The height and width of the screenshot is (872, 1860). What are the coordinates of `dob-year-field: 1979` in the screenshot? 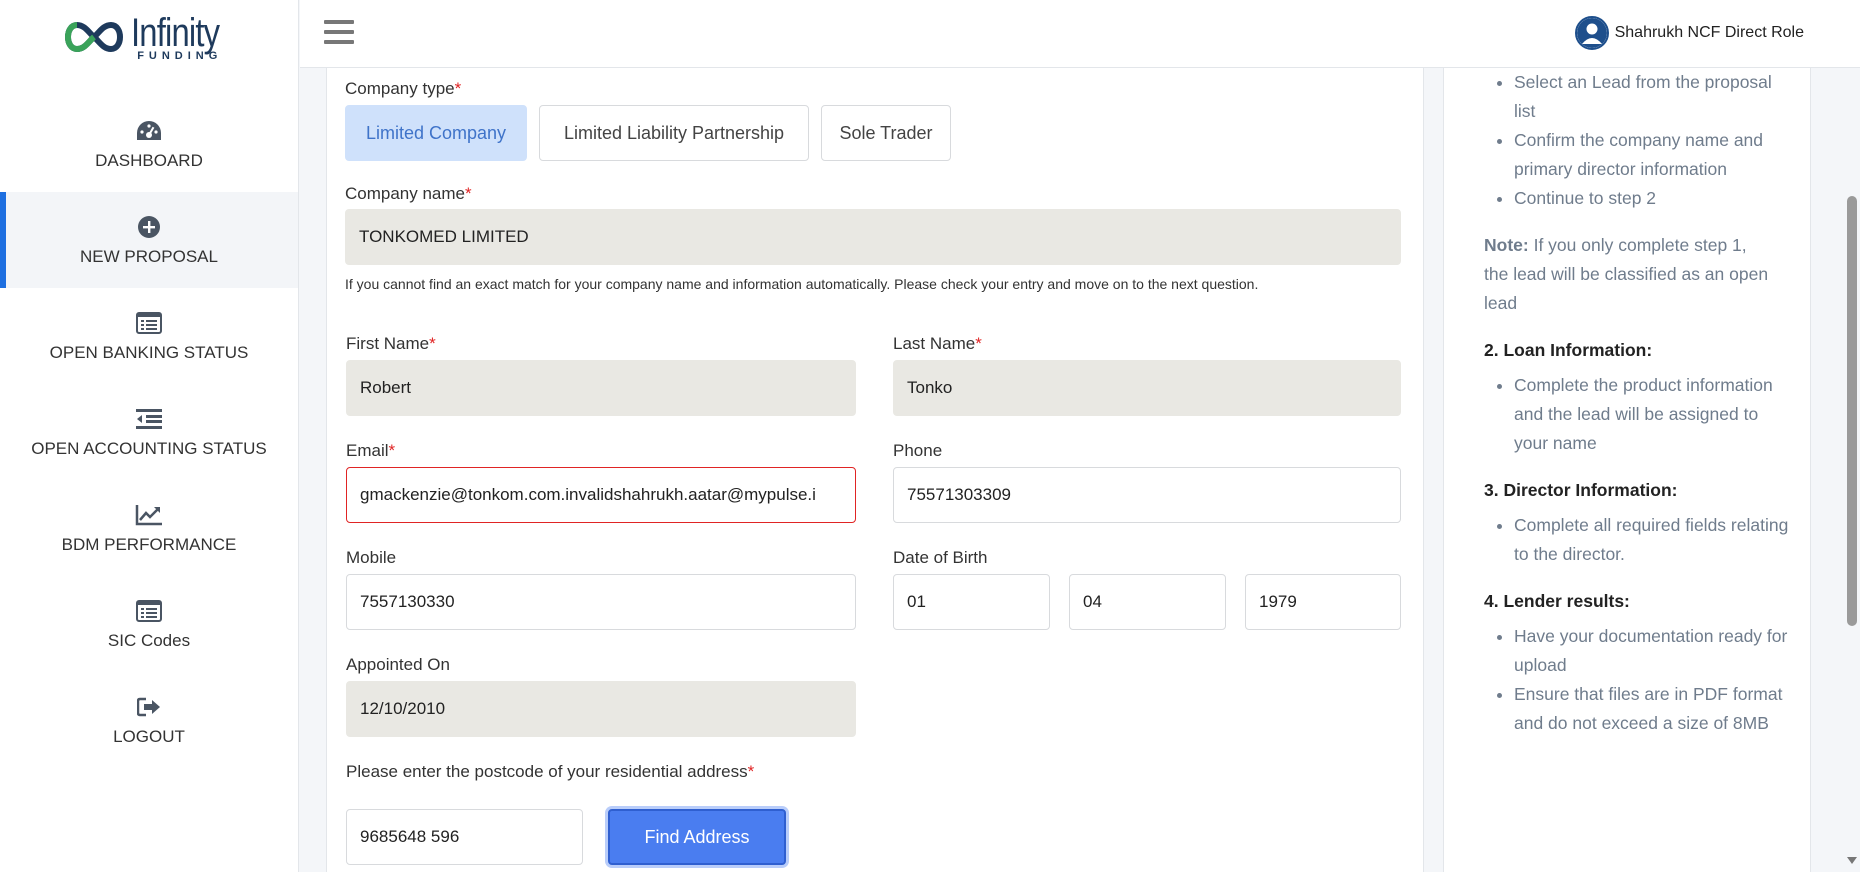 It's located at (1323, 602).